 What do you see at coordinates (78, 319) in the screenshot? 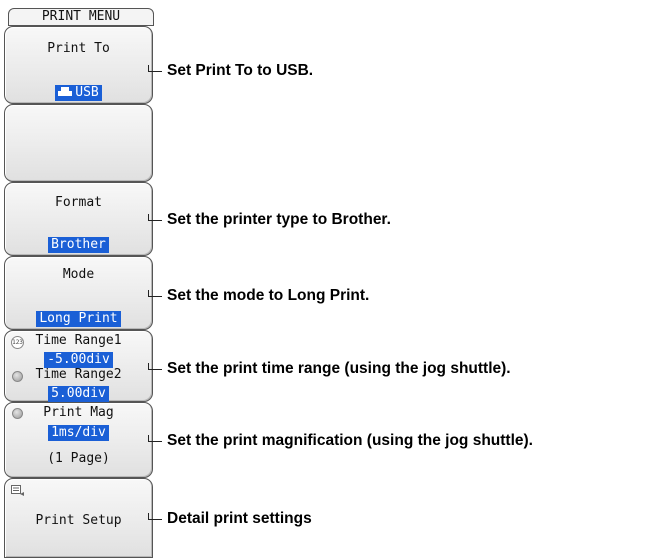
I see `mode-value: Long Print` at bounding box center [78, 319].